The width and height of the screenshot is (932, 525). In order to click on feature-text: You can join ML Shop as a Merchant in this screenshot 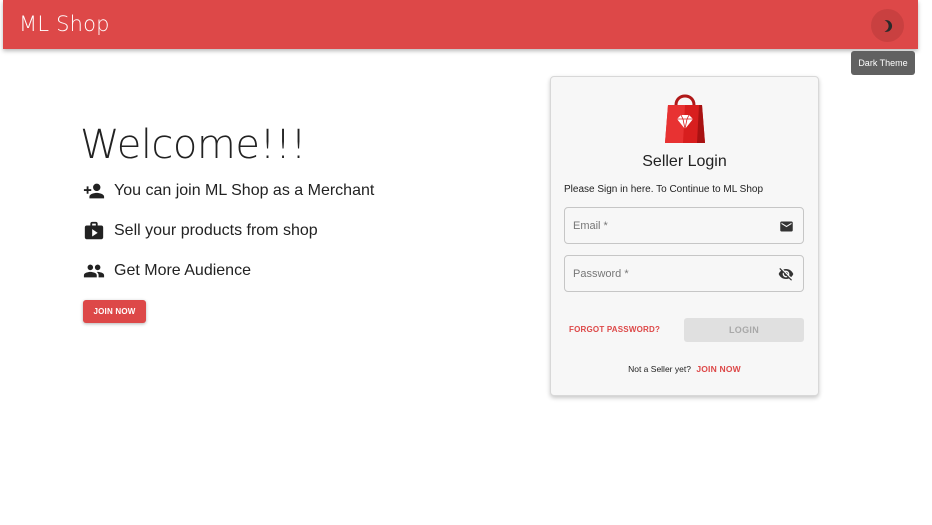, I will do `click(244, 190)`.